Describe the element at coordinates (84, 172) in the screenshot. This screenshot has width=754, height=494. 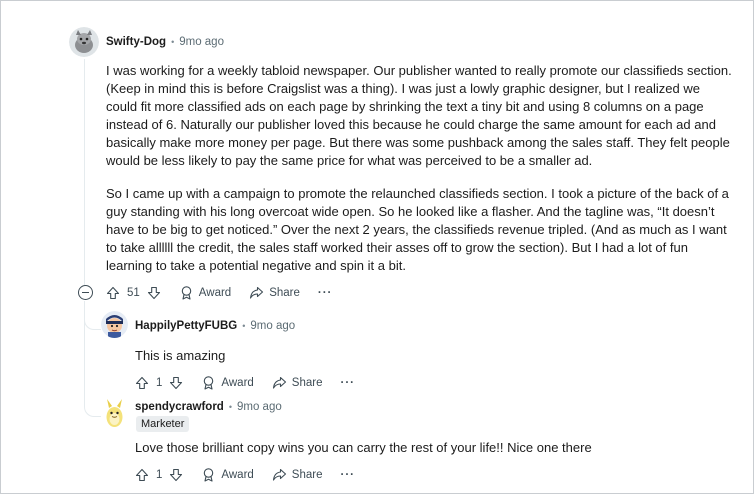
I see `thread-line` at that location.